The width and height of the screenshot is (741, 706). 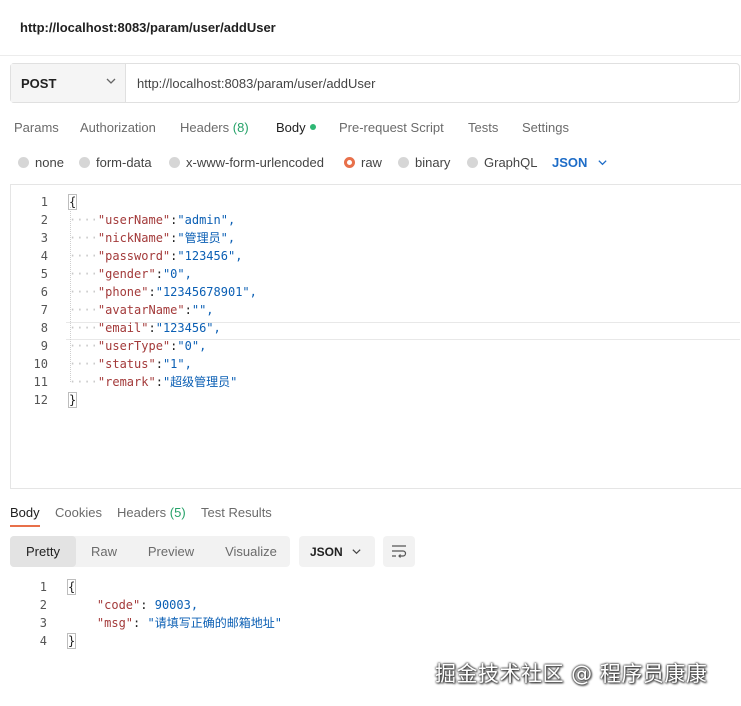 What do you see at coordinates (371, 310) in the screenshot?
I see `request-body-line: 7 ····"avatarName":"",` at bounding box center [371, 310].